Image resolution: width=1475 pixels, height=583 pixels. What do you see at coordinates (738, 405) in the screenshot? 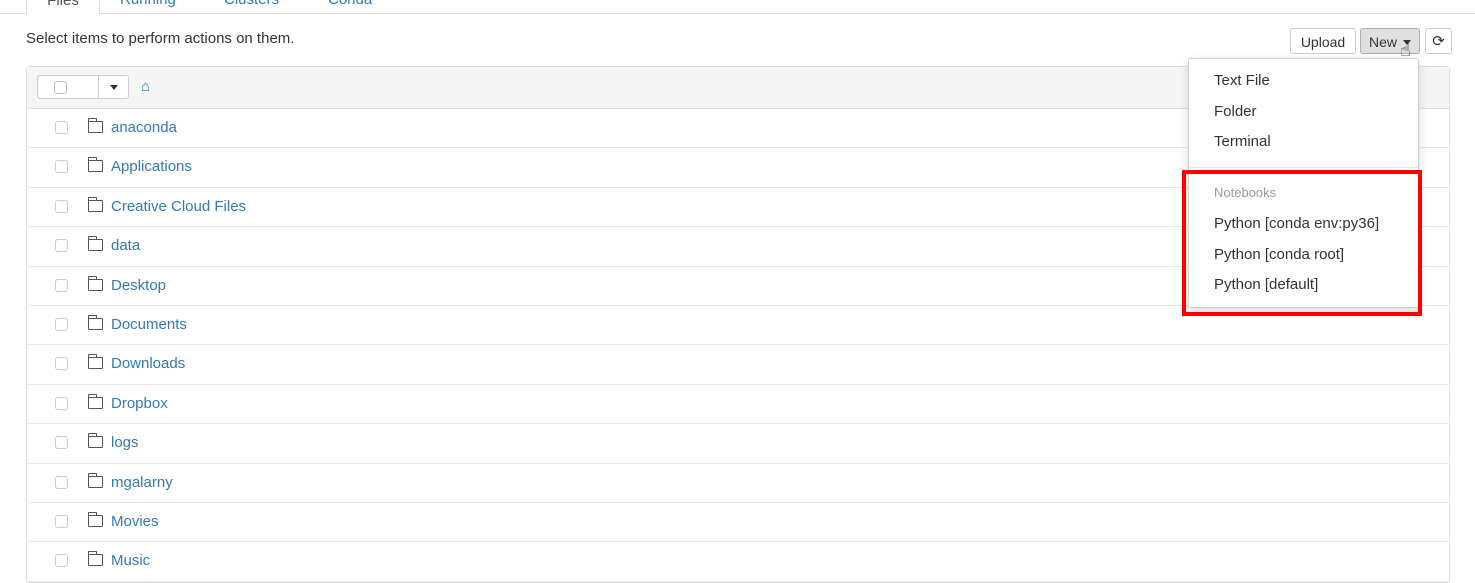
I see `list-item: Dropbox` at bounding box center [738, 405].